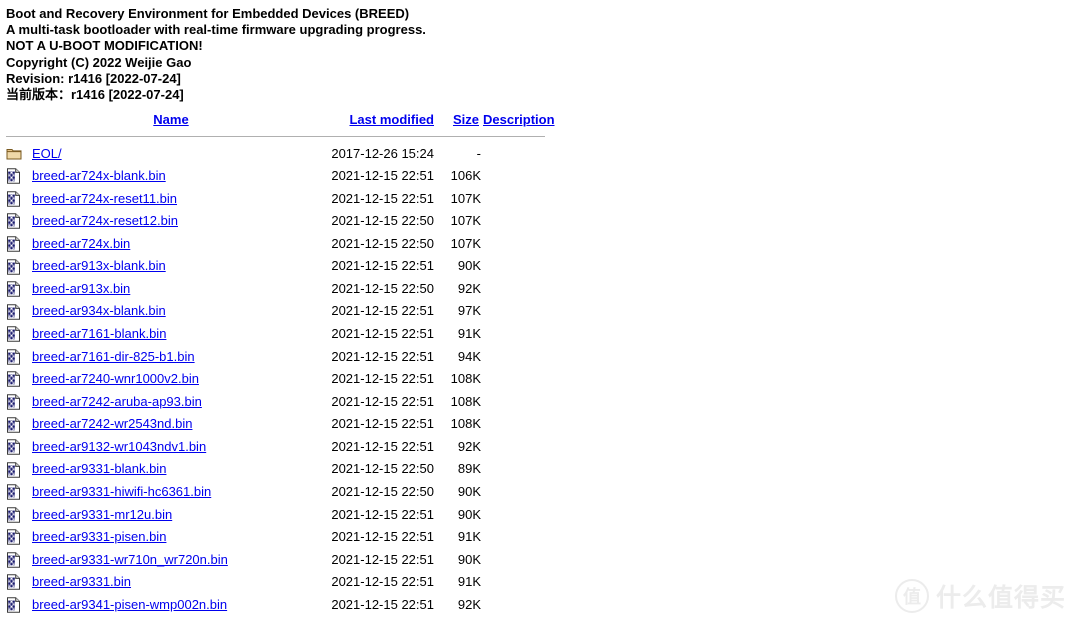 The width and height of the screenshot is (1080, 626). I want to click on file-link: breed-ar9331.bin, so click(81, 581).